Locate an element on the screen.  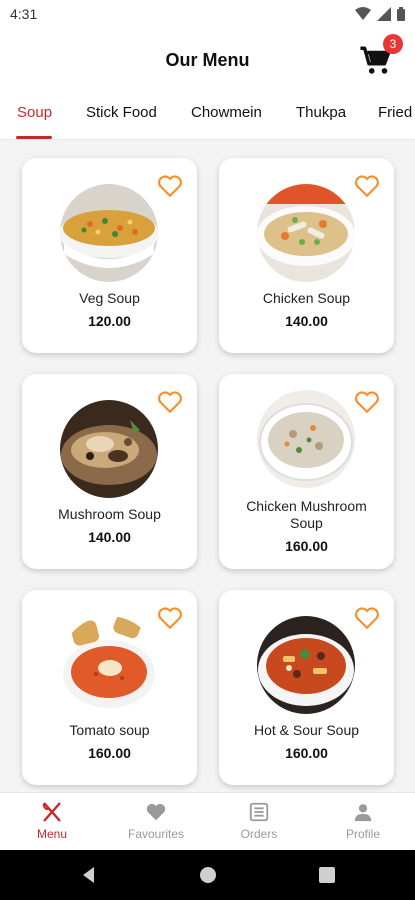
menu-item-card: Chicken Soup 140.00 is located at coordinates (306, 255).